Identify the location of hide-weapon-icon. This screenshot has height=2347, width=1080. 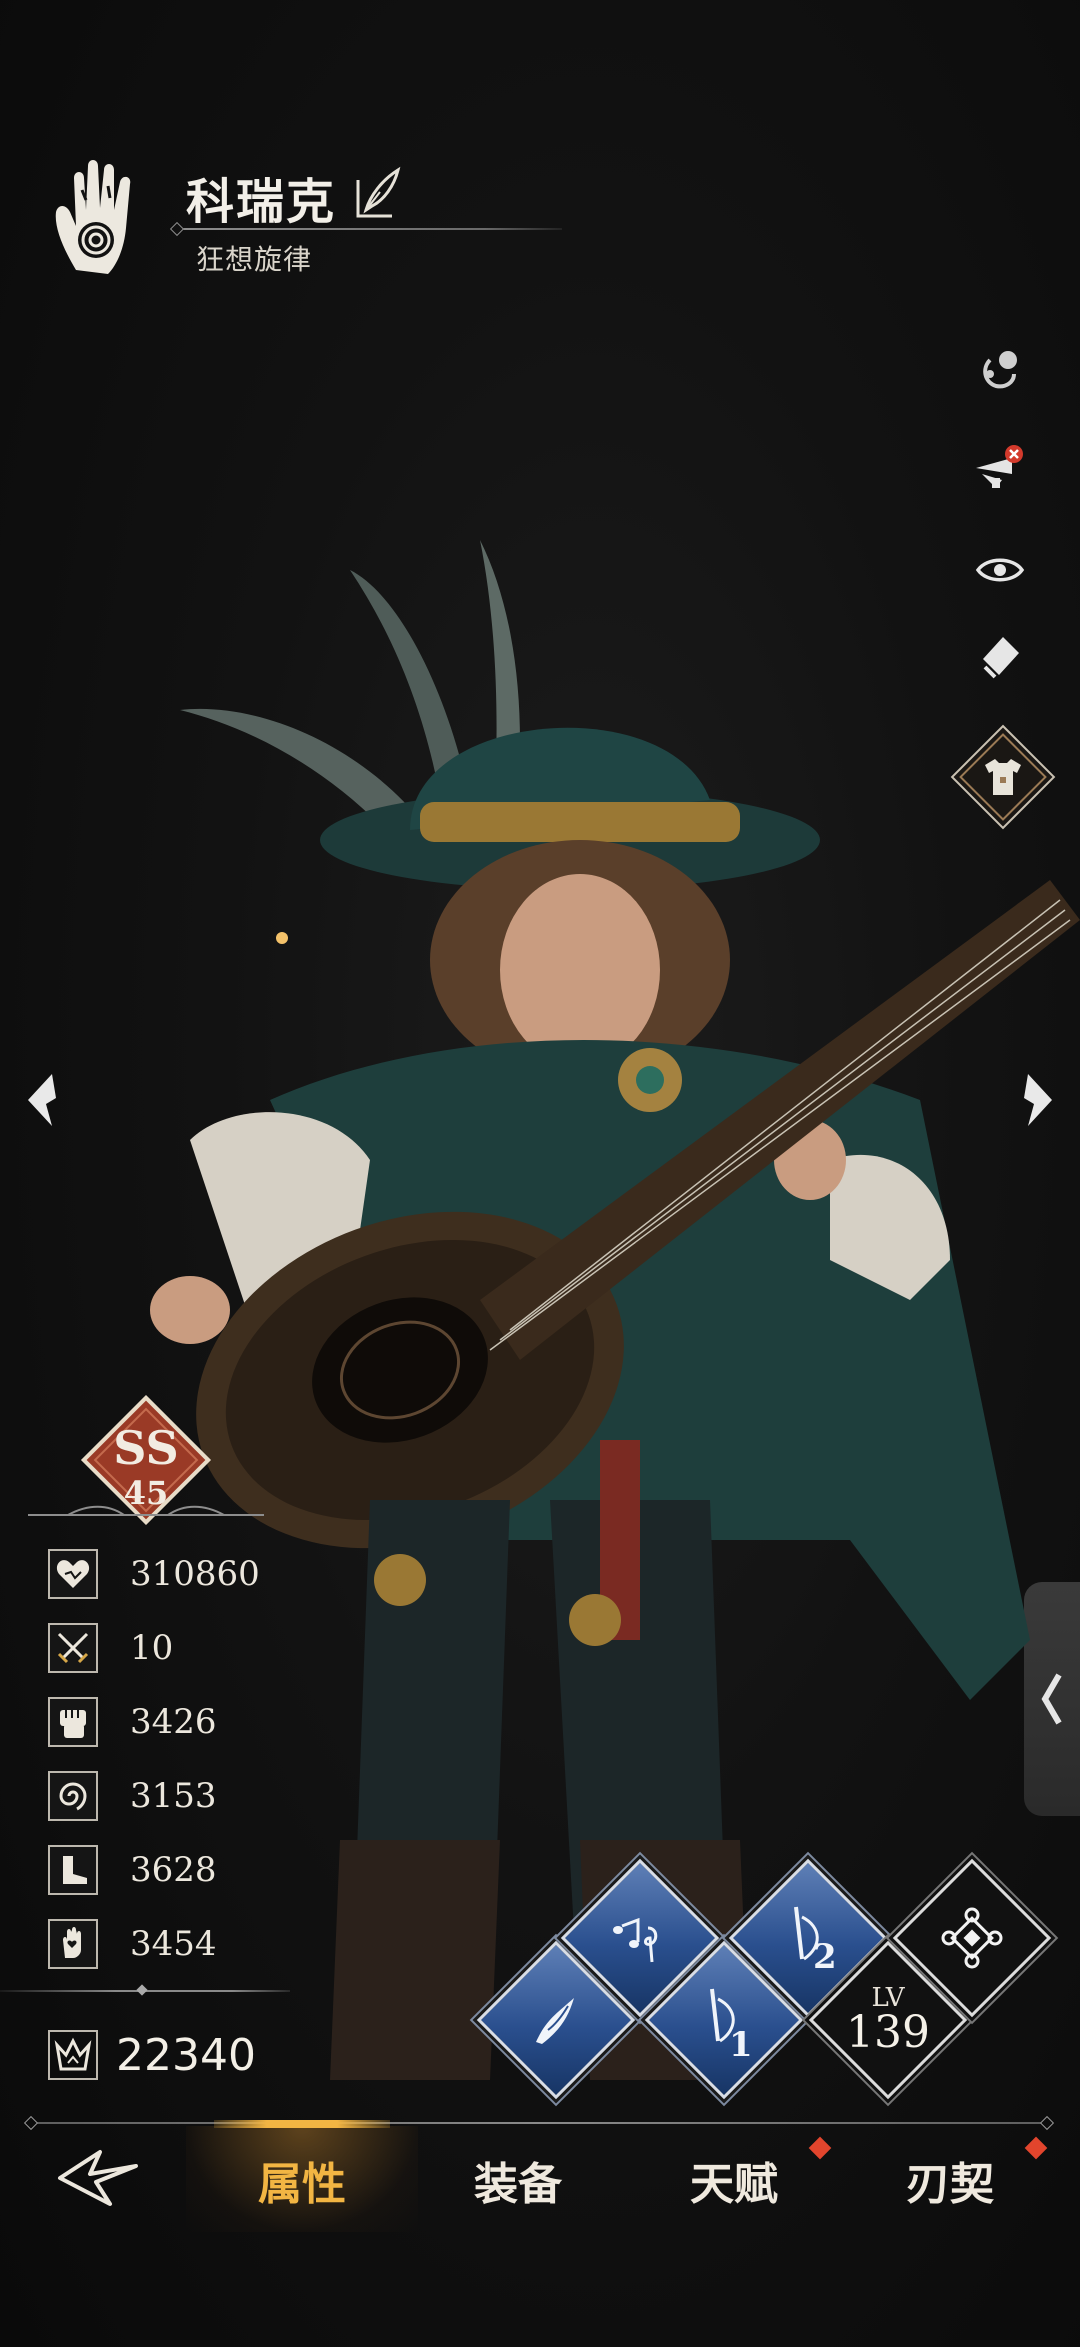
(1000, 468).